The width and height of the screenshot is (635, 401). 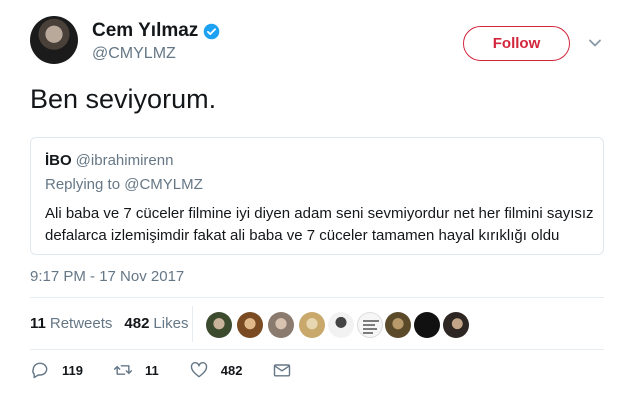 I want to click on chevron-down-icon, so click(x=595, y=43).